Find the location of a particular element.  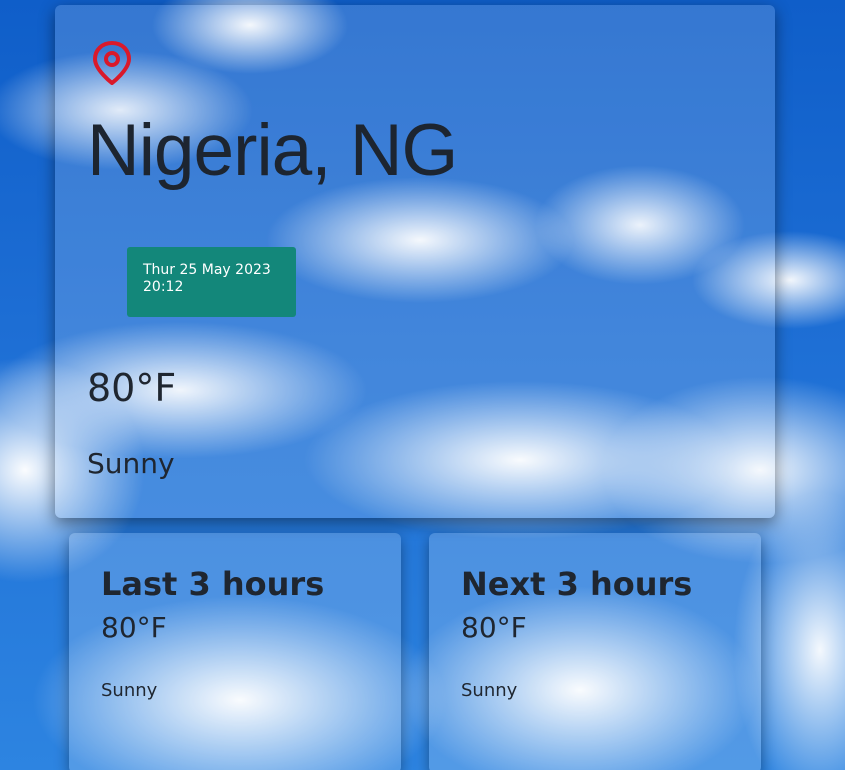

next-3-hours-card: Next 3 hours 80°F Sunny is located at coordinates (595, 651).